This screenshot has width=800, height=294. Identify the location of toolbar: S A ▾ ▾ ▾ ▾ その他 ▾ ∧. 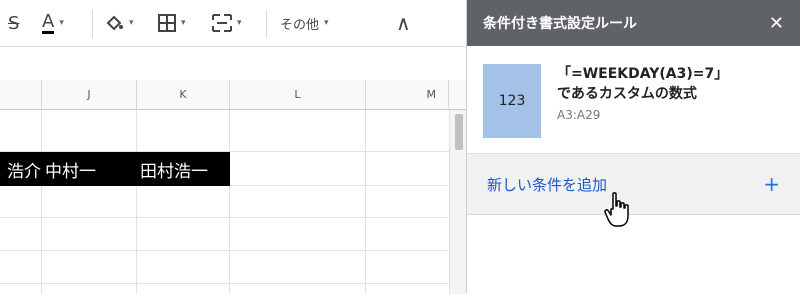
(233, 23).